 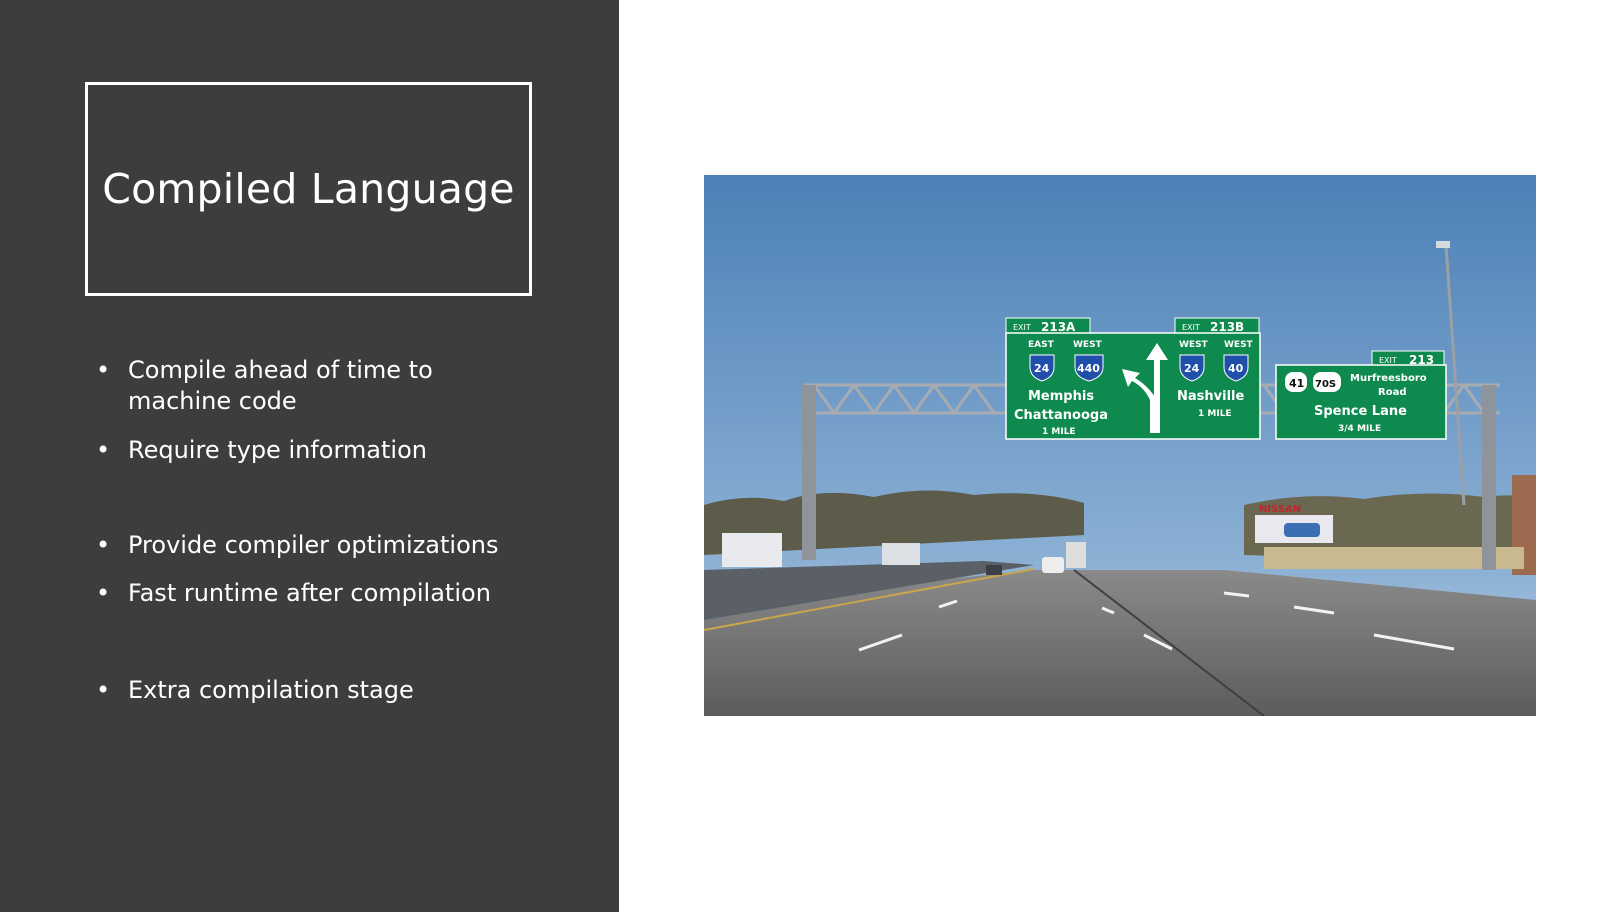 I want to click on svg-text: 40, so click(x=1236, y=368).